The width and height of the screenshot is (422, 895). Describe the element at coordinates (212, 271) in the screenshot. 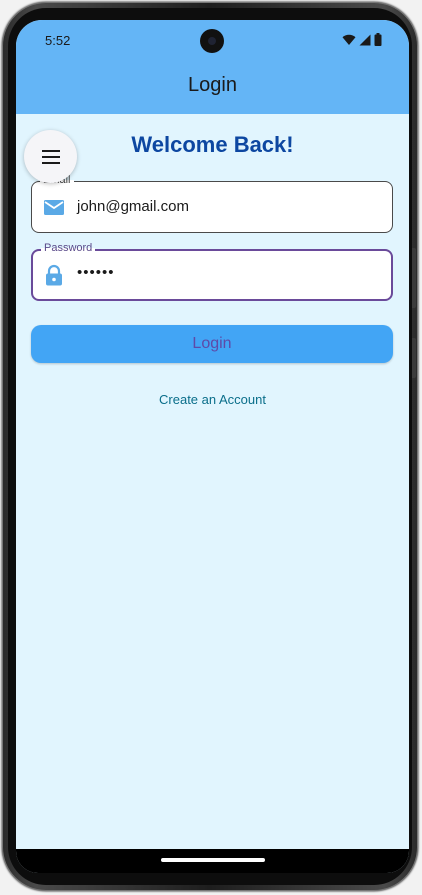

I see `password-field: Password ••••••` at that location.